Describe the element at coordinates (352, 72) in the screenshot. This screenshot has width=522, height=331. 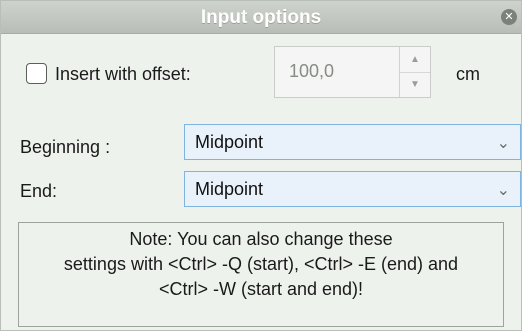
I see `offset-value-field: 100,0 ▲ ▼` at that location.